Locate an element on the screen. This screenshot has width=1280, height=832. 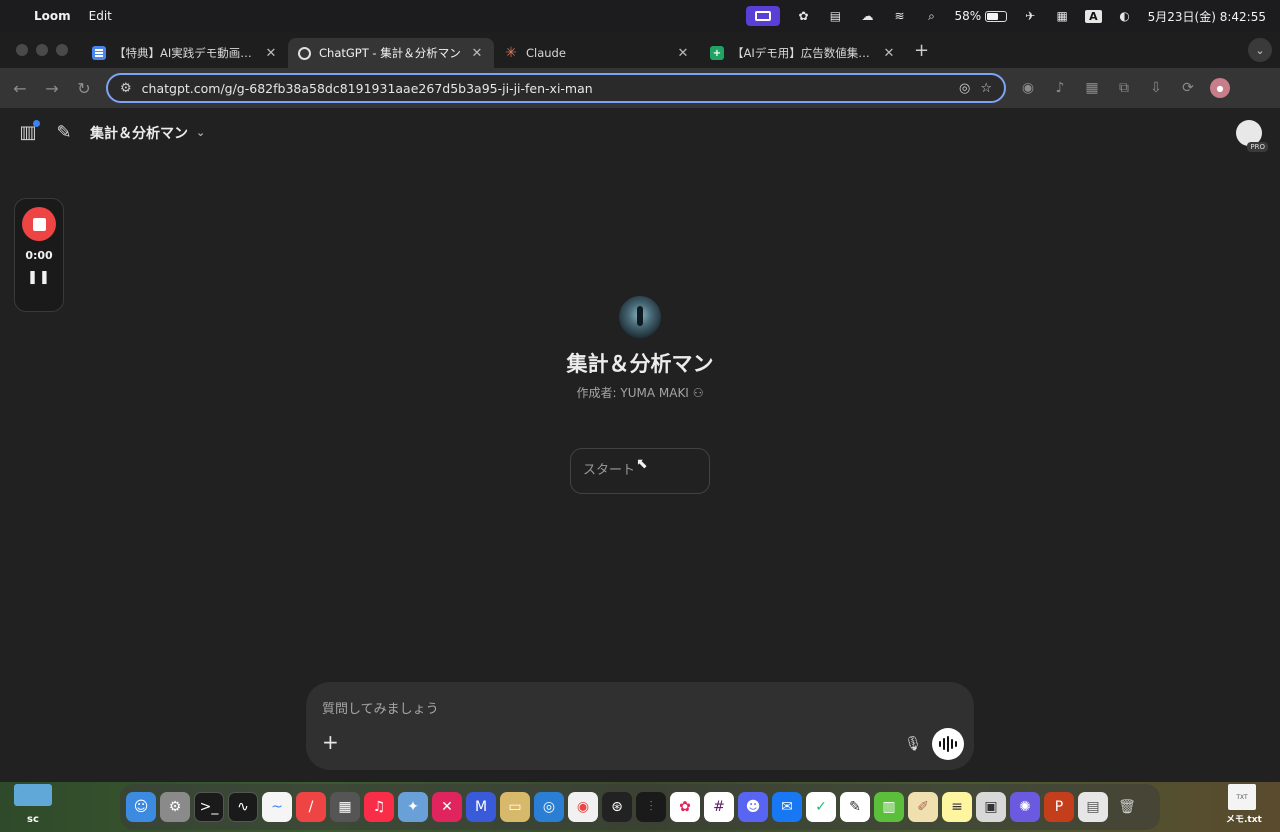
menu-edit: Edit is located at coordinates (100, 16).